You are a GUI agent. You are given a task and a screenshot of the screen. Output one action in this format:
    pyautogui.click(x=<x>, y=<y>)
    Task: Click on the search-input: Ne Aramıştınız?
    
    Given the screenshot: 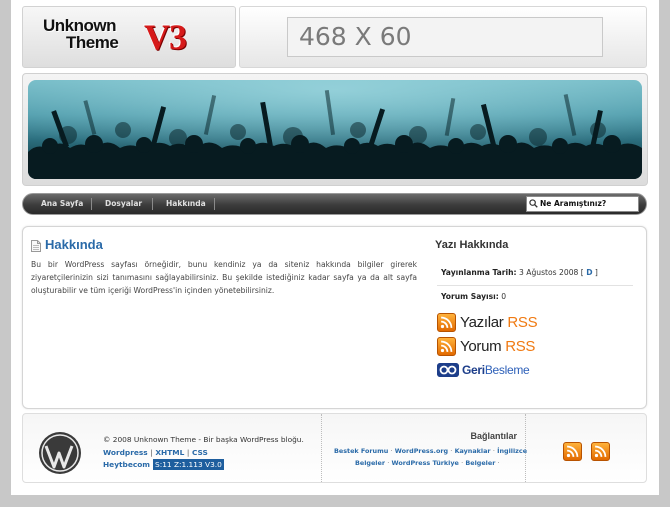 What is the action you would take?
    pyautogui.click(x=582, y=204)
    